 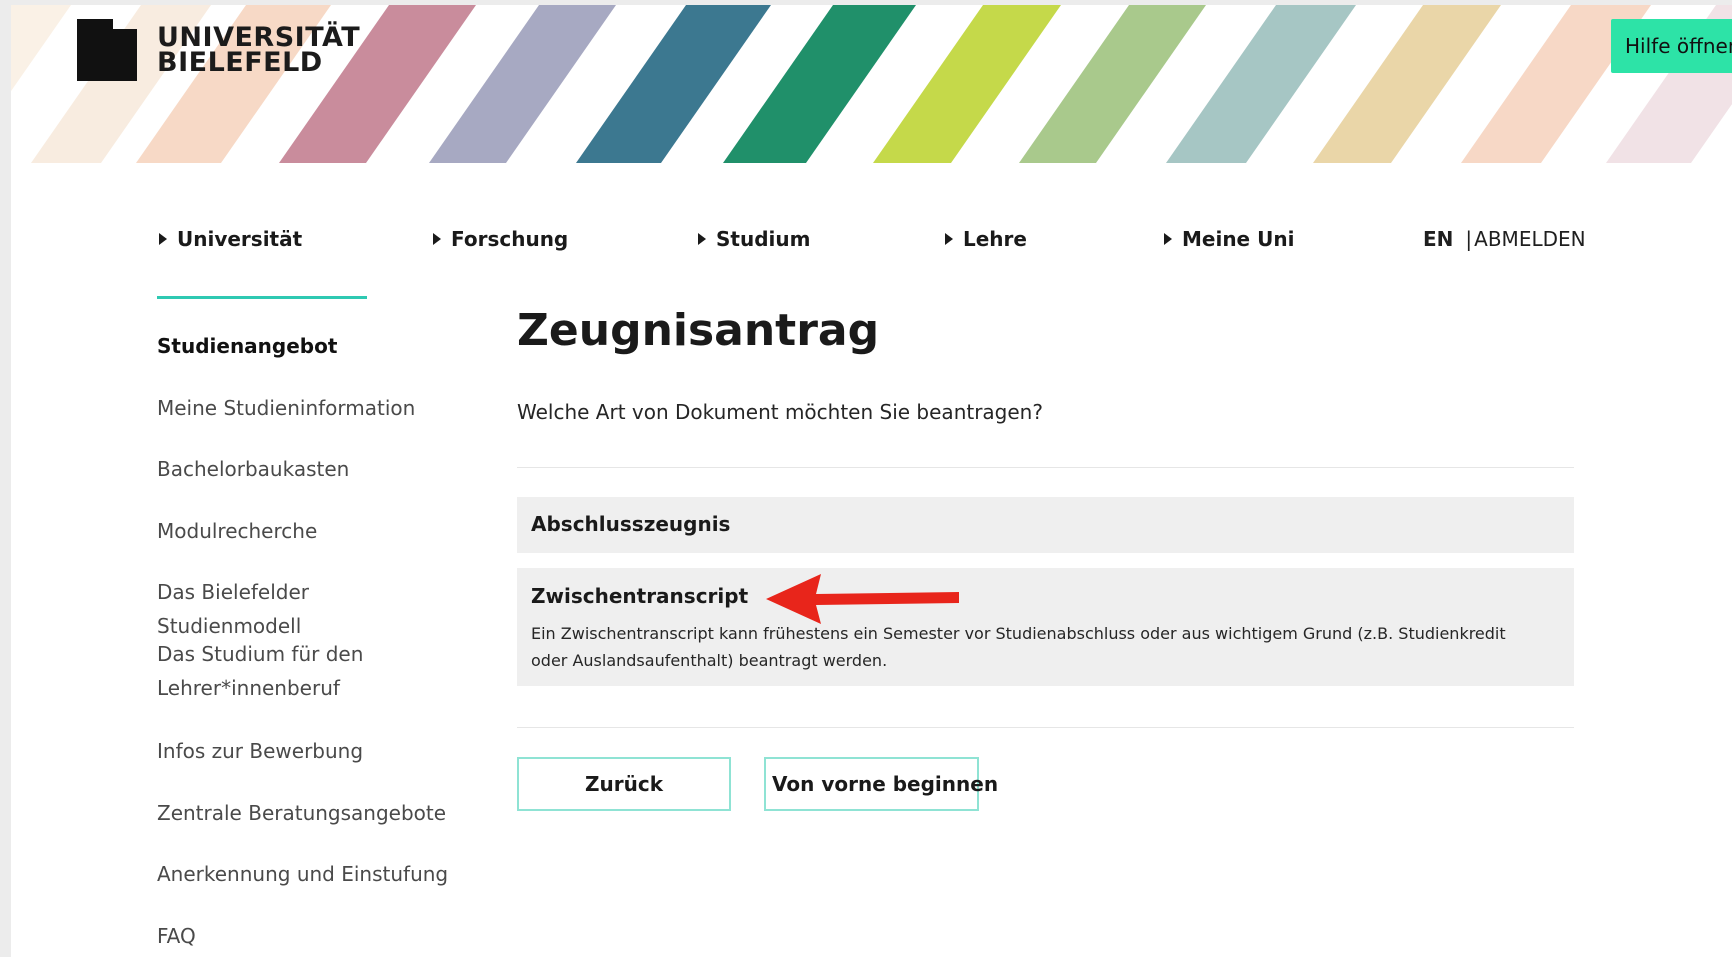 What do you see at coordinates (307, 813) in the screenshot?
I see `sidebar-item-beratung: Zentrale Beratungsangebote` at bounding box center [307, 813].